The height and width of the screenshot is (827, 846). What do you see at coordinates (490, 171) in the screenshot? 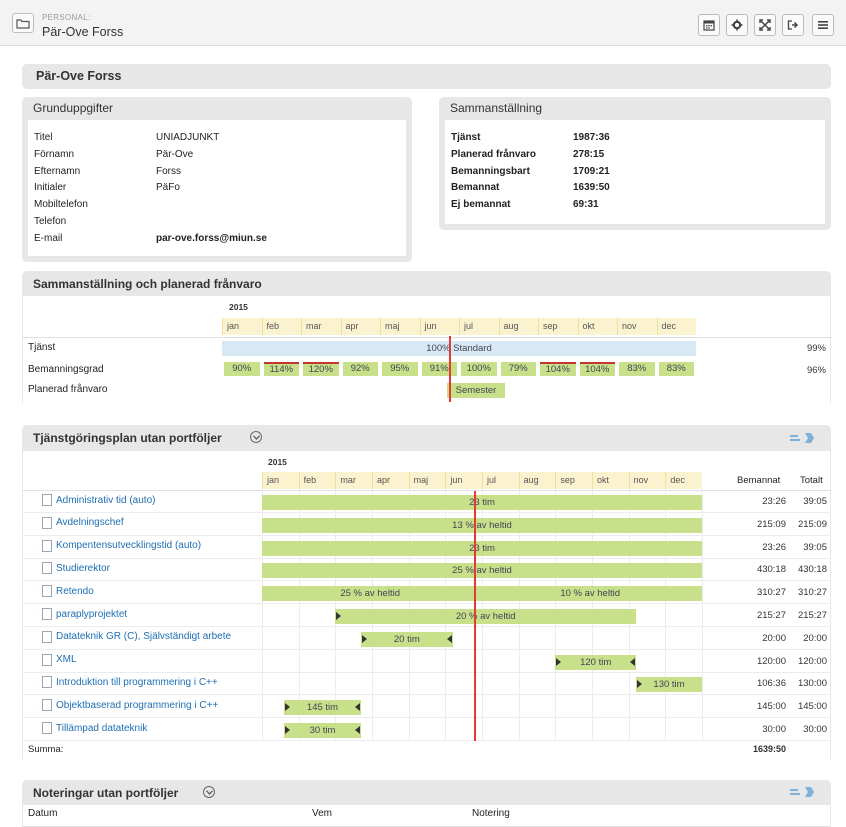
I see `samman-label: Bemanningsbart` at bounding box center [490, 171].